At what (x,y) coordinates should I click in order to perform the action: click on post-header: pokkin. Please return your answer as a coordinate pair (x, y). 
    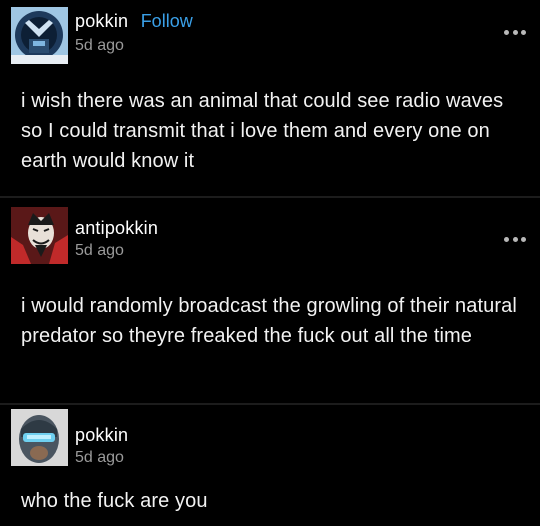
    Looking at the image, I should click on (101, 436).